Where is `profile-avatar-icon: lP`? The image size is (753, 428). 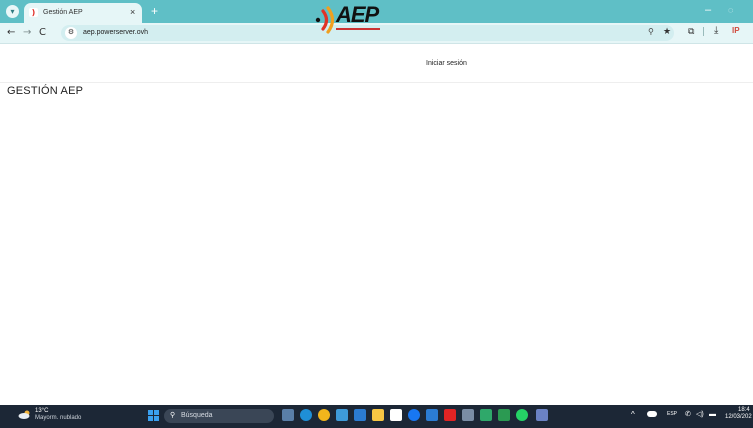 profile-avatar-icon: lP is located at coordinates (738, 31).